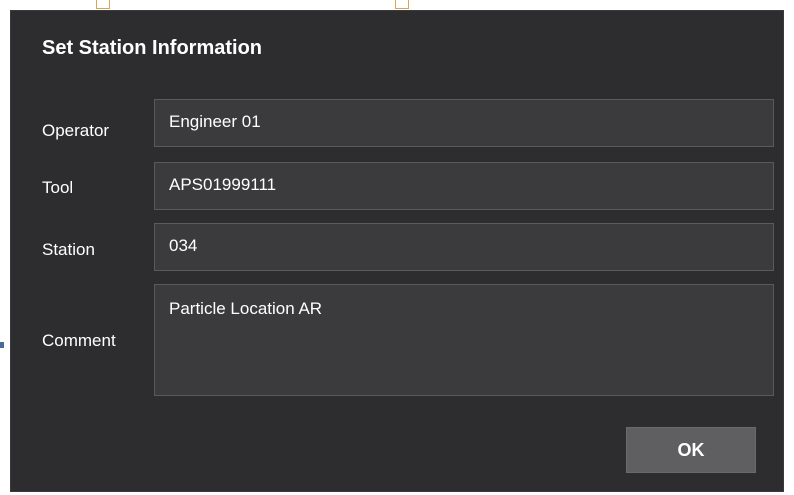  I want to click on background-edge-mark, so click(2, 345).